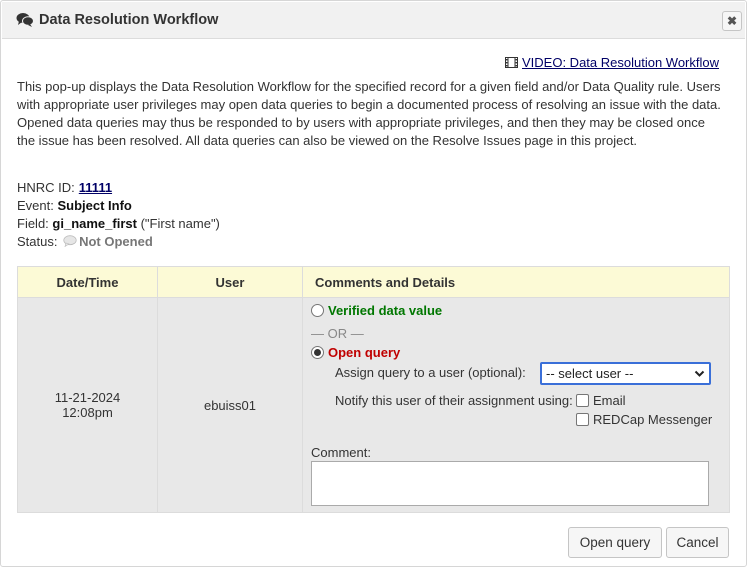 The image size is (747, 567). Describe the element at coordinates (94, 205) in the screenshot. I see `event-value: Subject Info` at that location.